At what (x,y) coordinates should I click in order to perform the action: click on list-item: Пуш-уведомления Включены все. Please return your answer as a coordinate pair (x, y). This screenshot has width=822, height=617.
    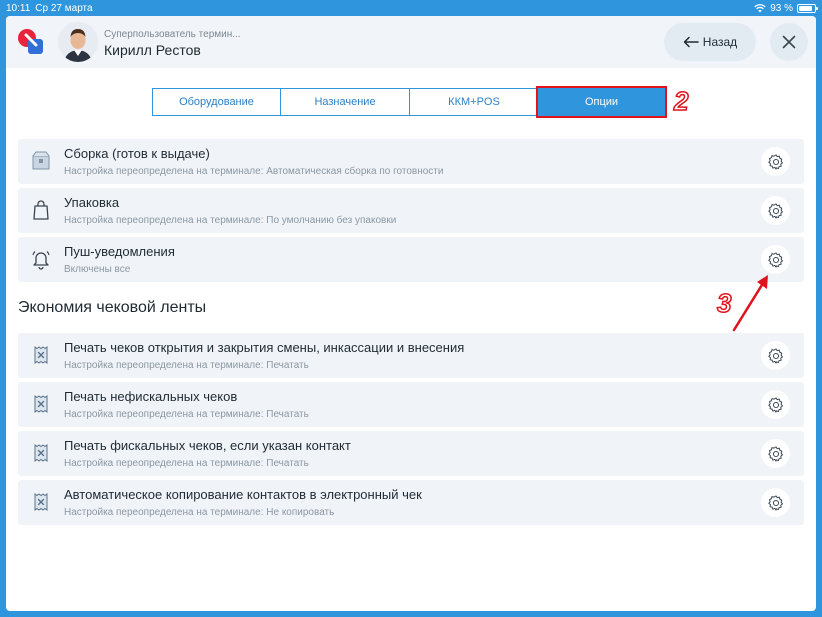
    Looking at the image, I should click on (411, 259).